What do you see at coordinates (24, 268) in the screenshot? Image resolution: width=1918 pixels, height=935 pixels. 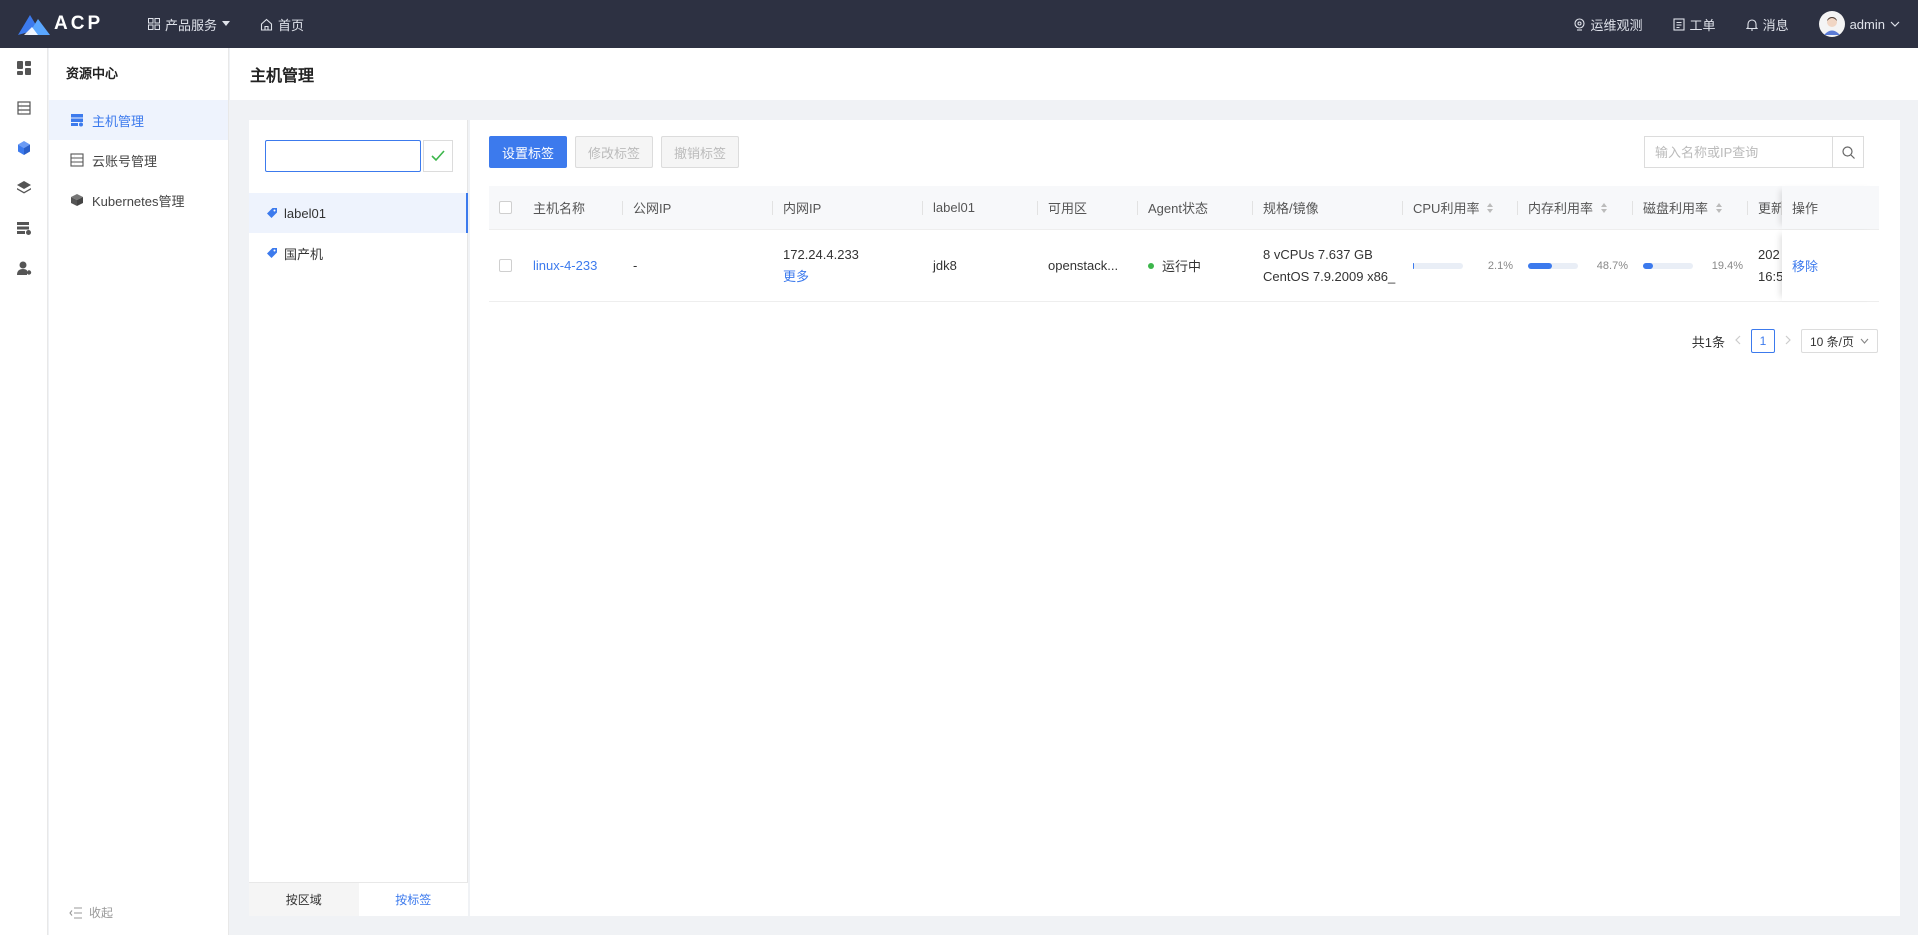 I see `rail-user-settings` at bounding box center [24, 268].